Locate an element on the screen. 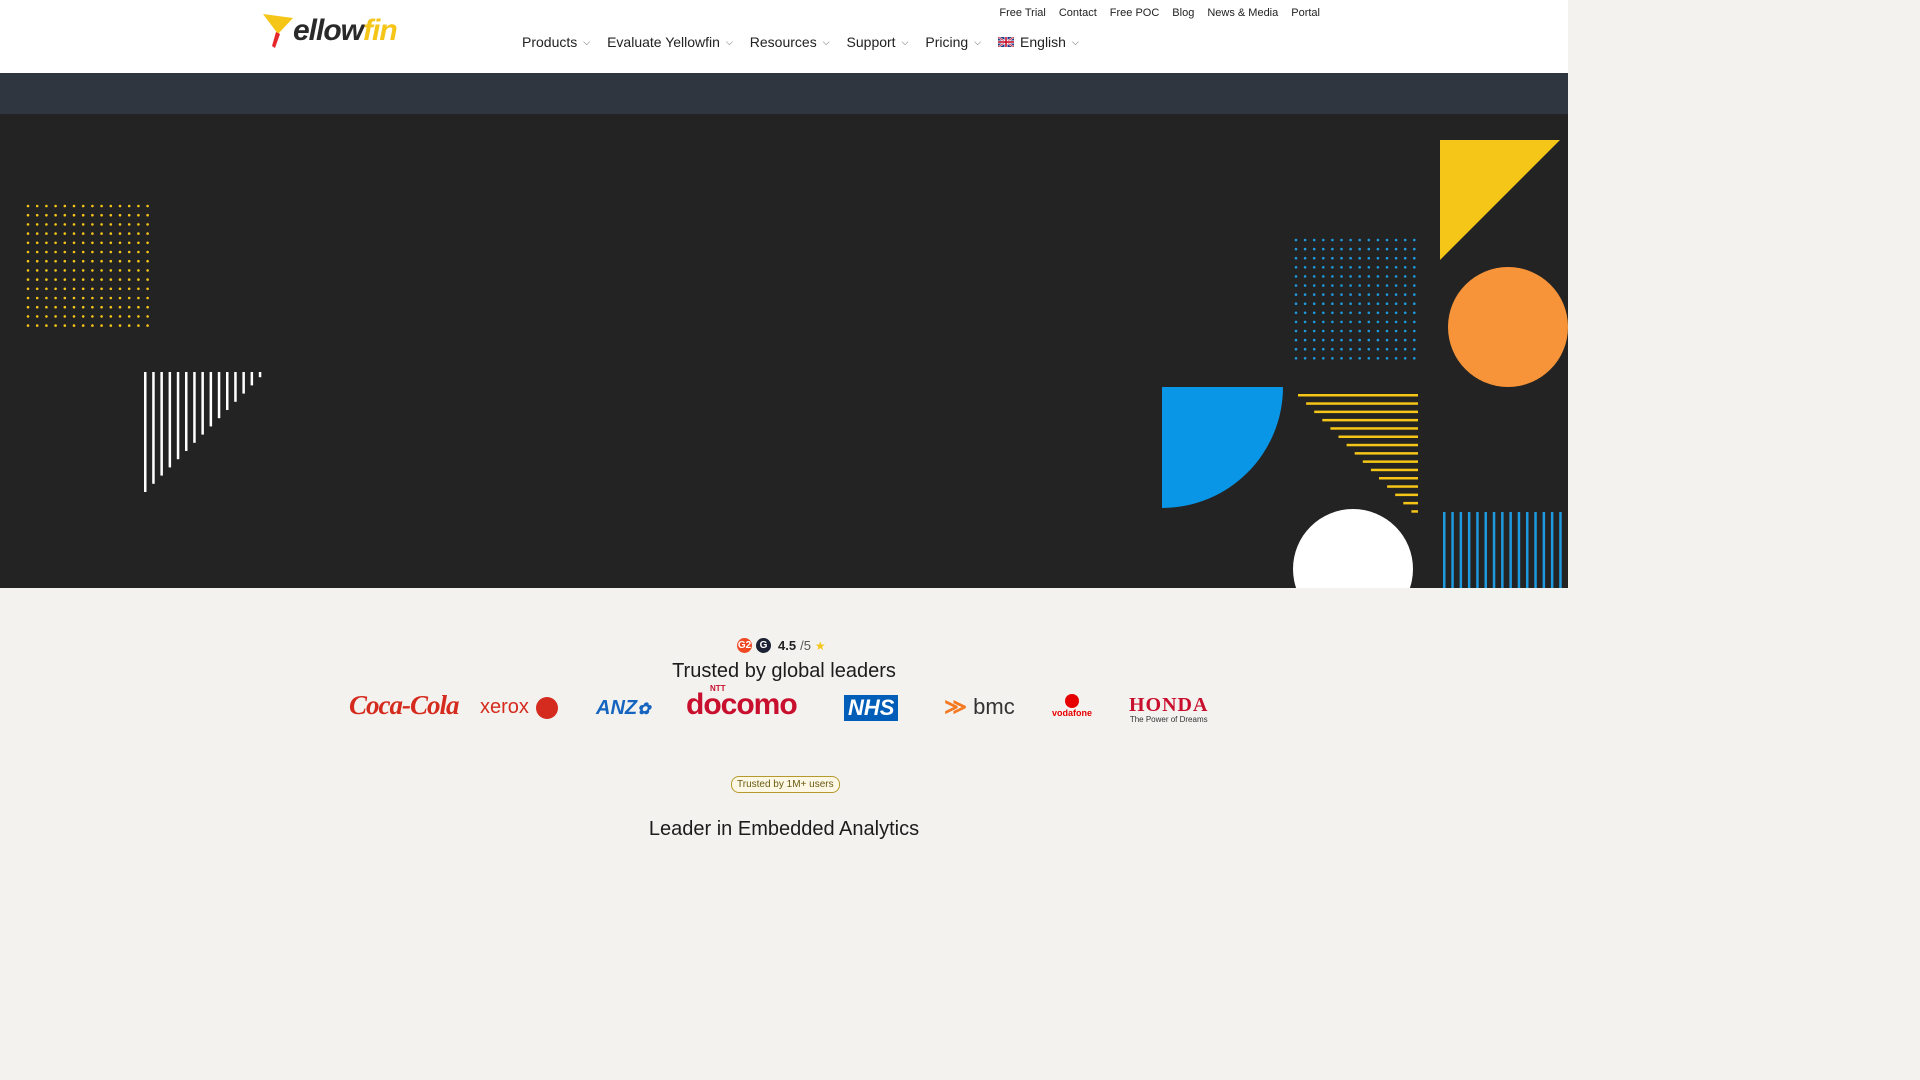 This screenshot has height=1080, width=1920. nav-language-label: English is located at coordinates (1043, 42).